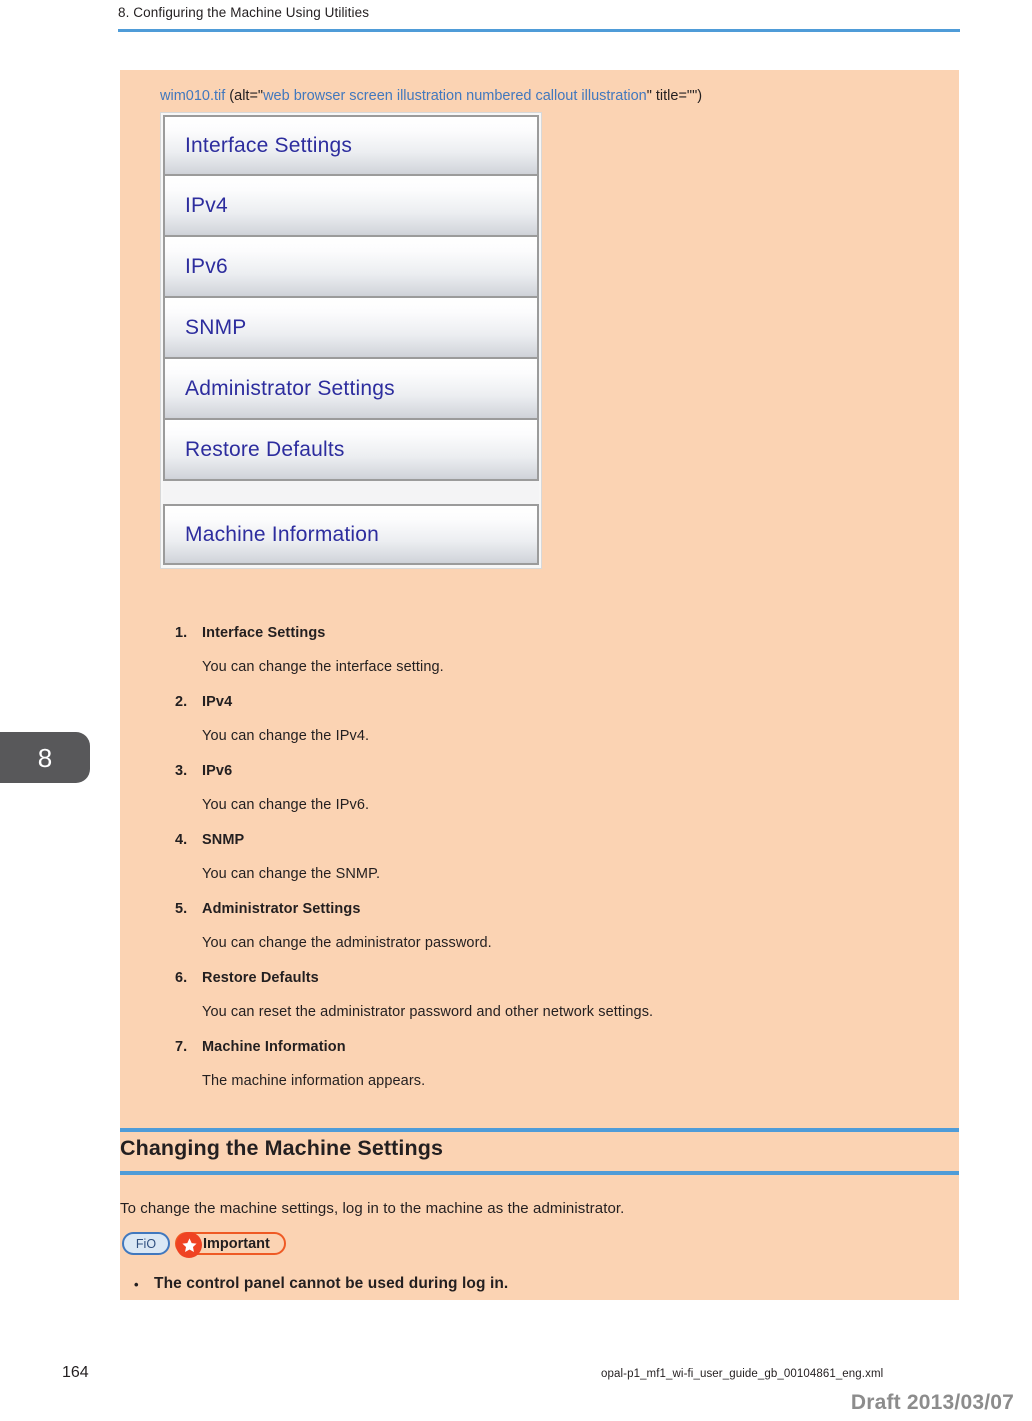  Describe the element at coordinates (314, 1081) in the screenshot. I see `callout-description: The machine information appears.` at that location.